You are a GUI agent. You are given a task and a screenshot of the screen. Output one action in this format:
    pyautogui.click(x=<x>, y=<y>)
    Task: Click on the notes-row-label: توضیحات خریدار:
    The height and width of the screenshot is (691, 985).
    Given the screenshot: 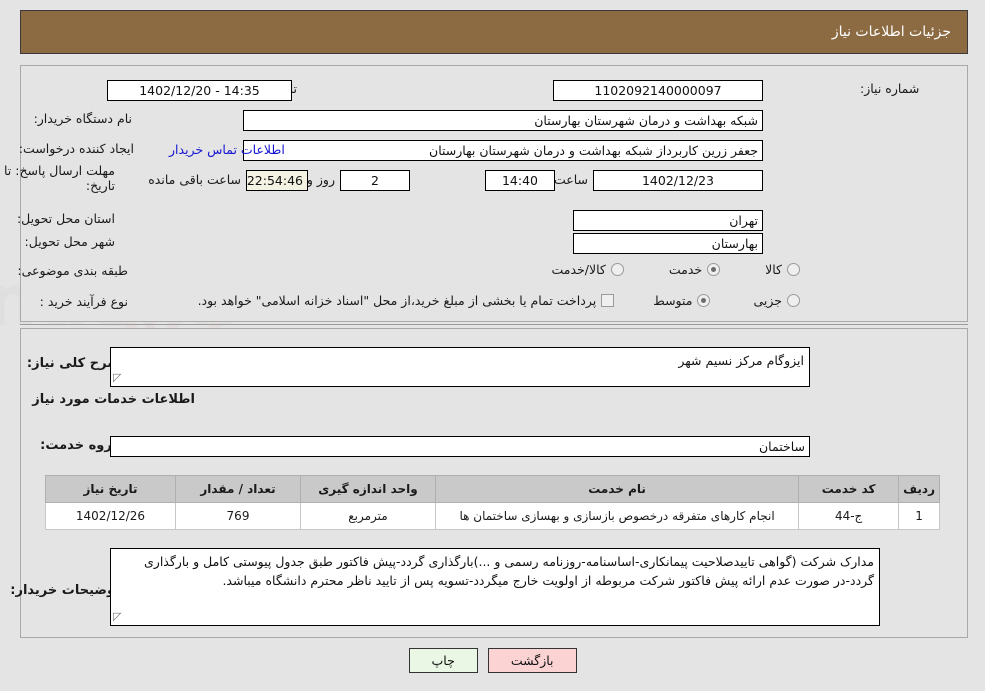 What is the action you would take?
    pyautogui.click(x=65, y=590)
    